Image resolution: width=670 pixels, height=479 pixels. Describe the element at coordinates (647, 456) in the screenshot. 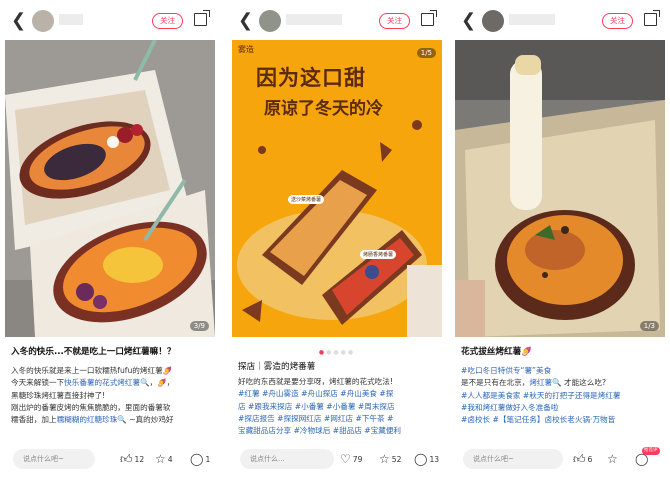

I see `comment-button: ◯ 抢首评` at that location.